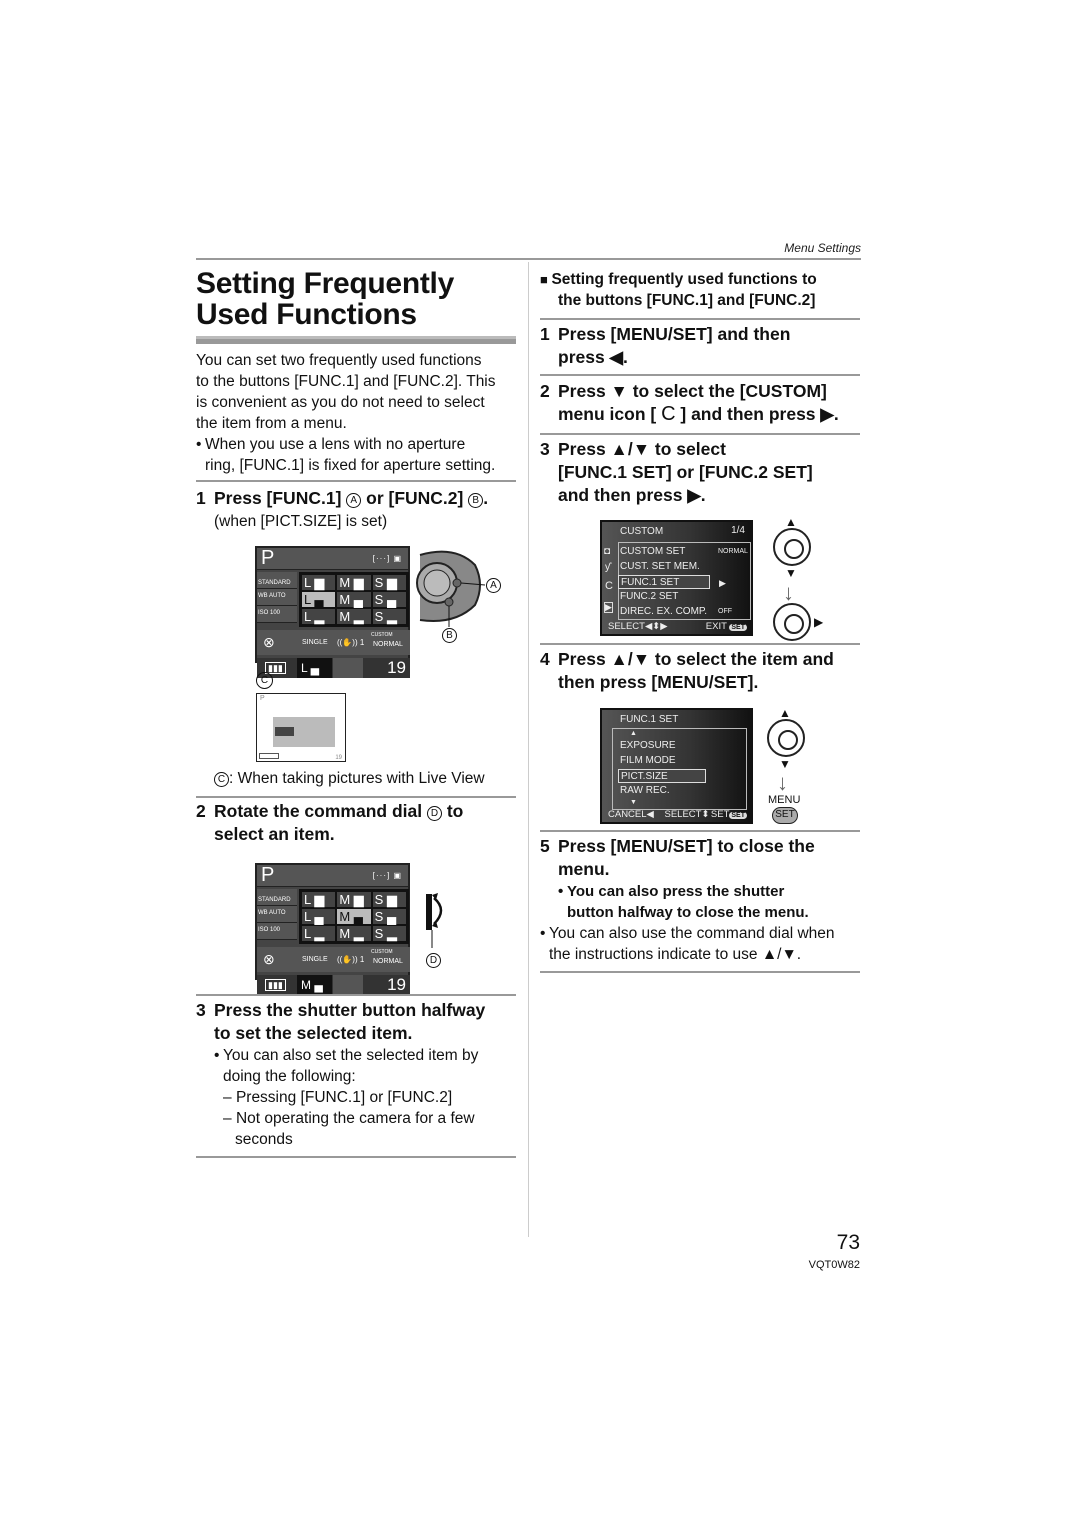  What do you see at coordinates (662, 746) in the screenshot?
I see `menu-item: EXPOSURE` at bounding box center [662, 746].